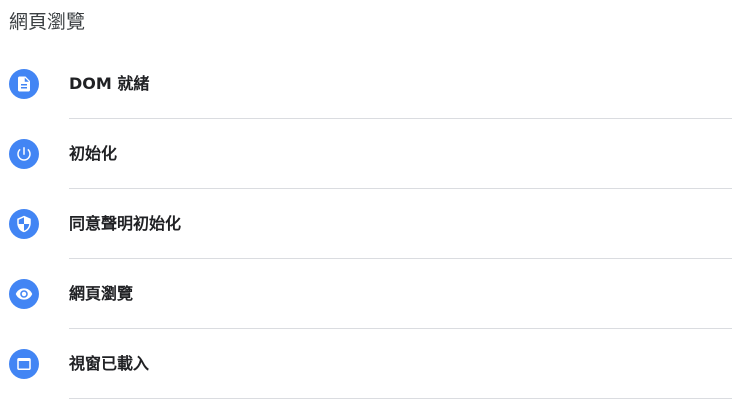  What do you see at coordinates (24, 84) in the screenshot?
I see `document-icon` at bounding box center [24, 84].